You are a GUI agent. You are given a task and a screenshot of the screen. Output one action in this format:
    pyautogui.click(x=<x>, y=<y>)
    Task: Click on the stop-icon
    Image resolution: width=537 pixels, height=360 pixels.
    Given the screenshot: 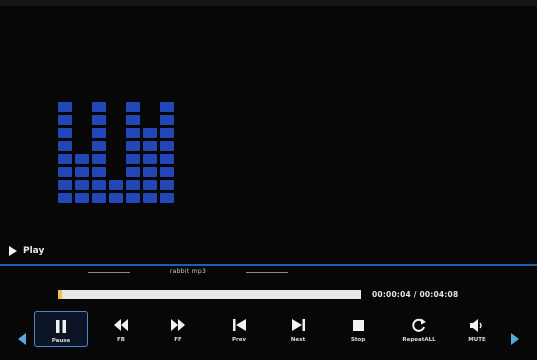 What is the action you would take?
    pyautogui.click(x=358, y=325)
    